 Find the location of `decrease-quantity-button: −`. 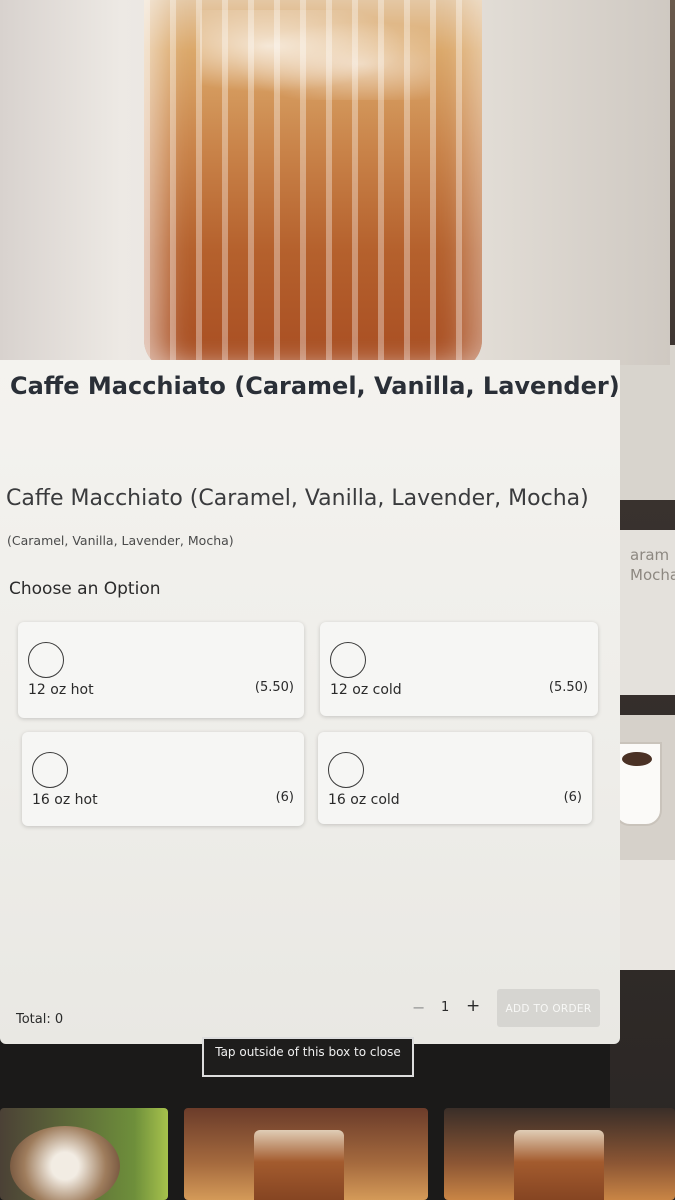

decrease-quantity-button: − is located at coordinates (418, 1007).